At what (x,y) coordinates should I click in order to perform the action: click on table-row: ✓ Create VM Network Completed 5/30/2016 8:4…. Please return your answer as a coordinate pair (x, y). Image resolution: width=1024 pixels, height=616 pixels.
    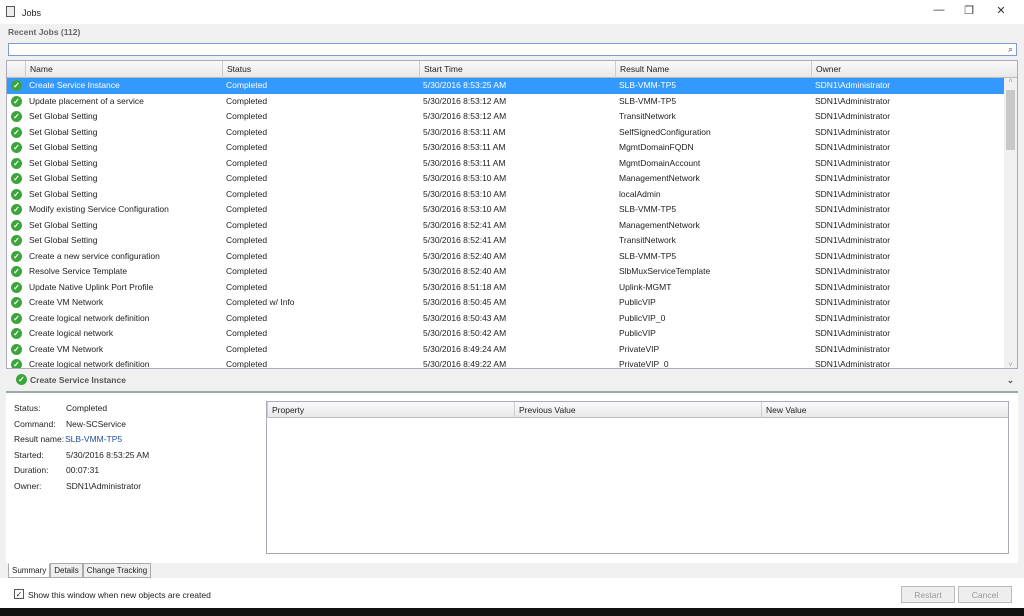
    Looking at the image, I should click on (506, 350).